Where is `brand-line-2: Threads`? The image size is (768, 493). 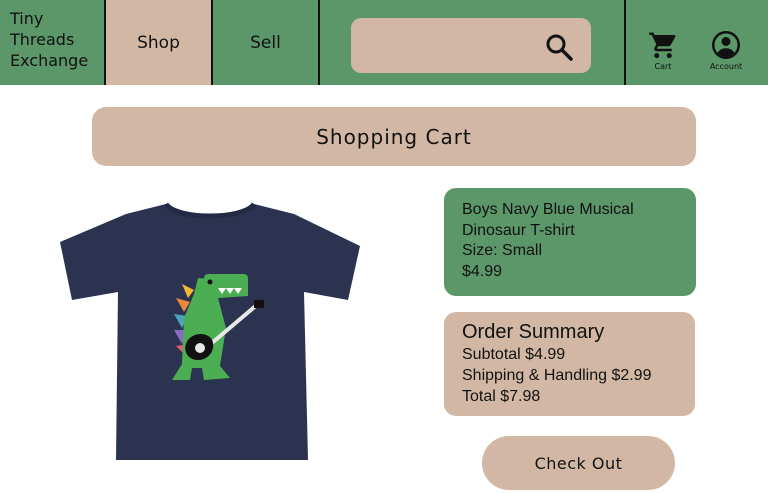 brand-line-2: Threads is located at coordinates (42, 39).